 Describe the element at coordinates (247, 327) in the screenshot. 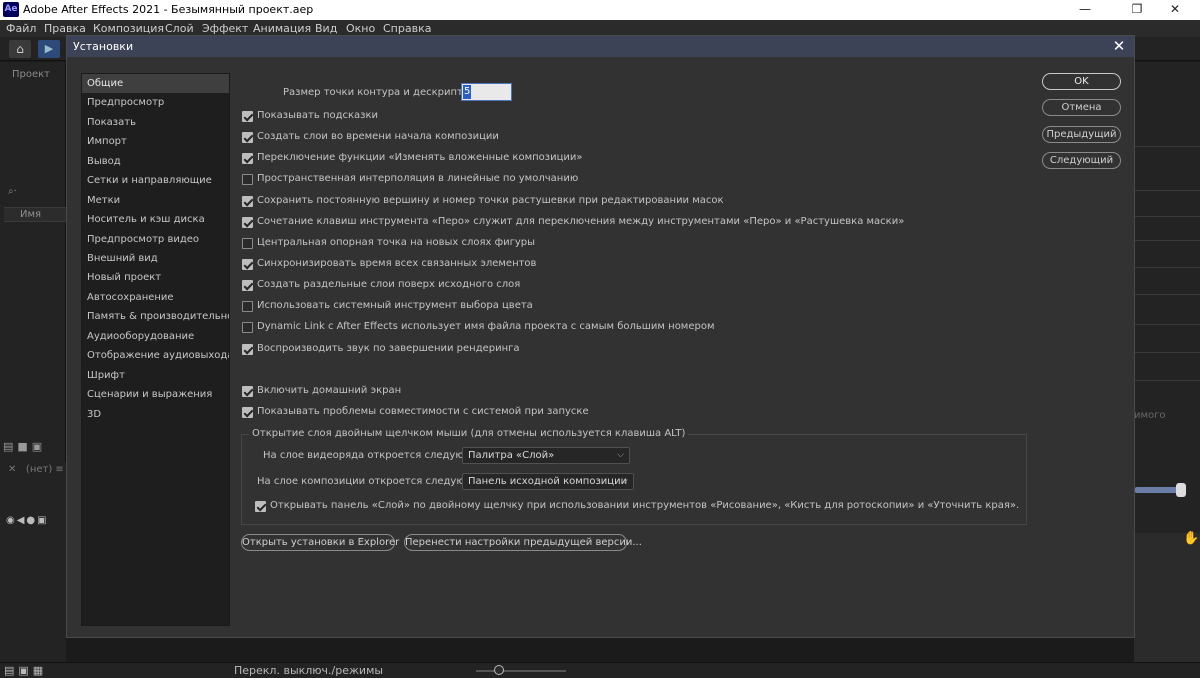

I see `checkbox-dynamic-link` at that location.